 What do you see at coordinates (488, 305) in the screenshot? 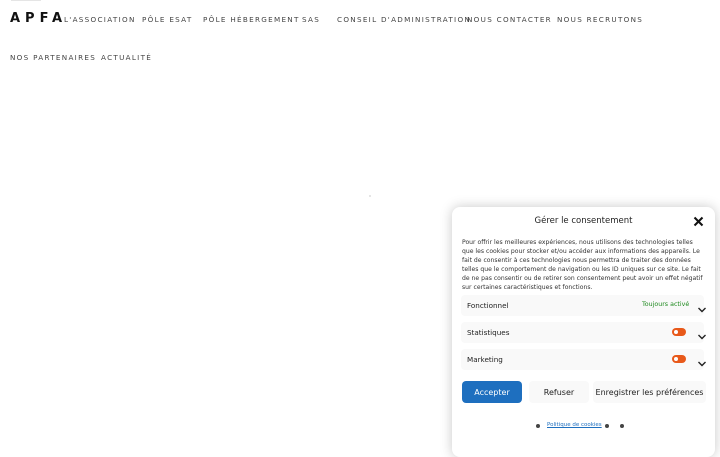
I see `category-label: Fonctionnel` at bounding box center [488, 305].